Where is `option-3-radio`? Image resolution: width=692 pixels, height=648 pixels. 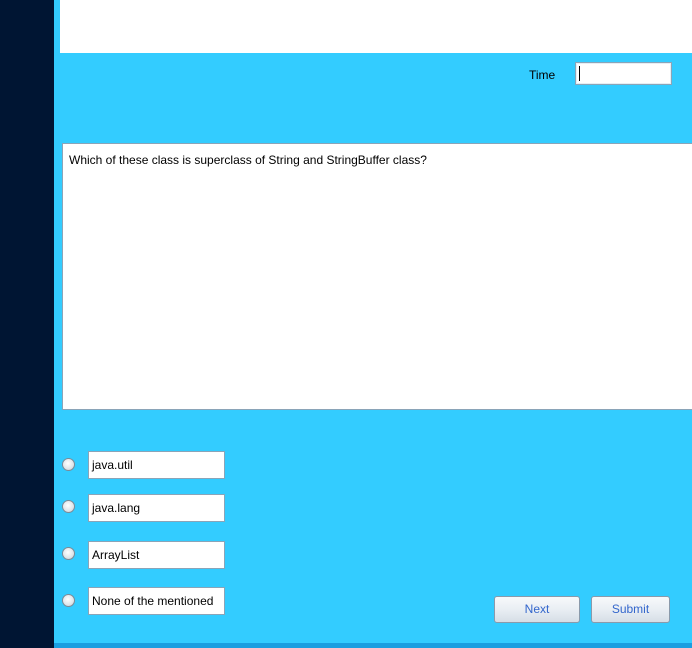
option-3-radio is located at coordinates (68, 553).